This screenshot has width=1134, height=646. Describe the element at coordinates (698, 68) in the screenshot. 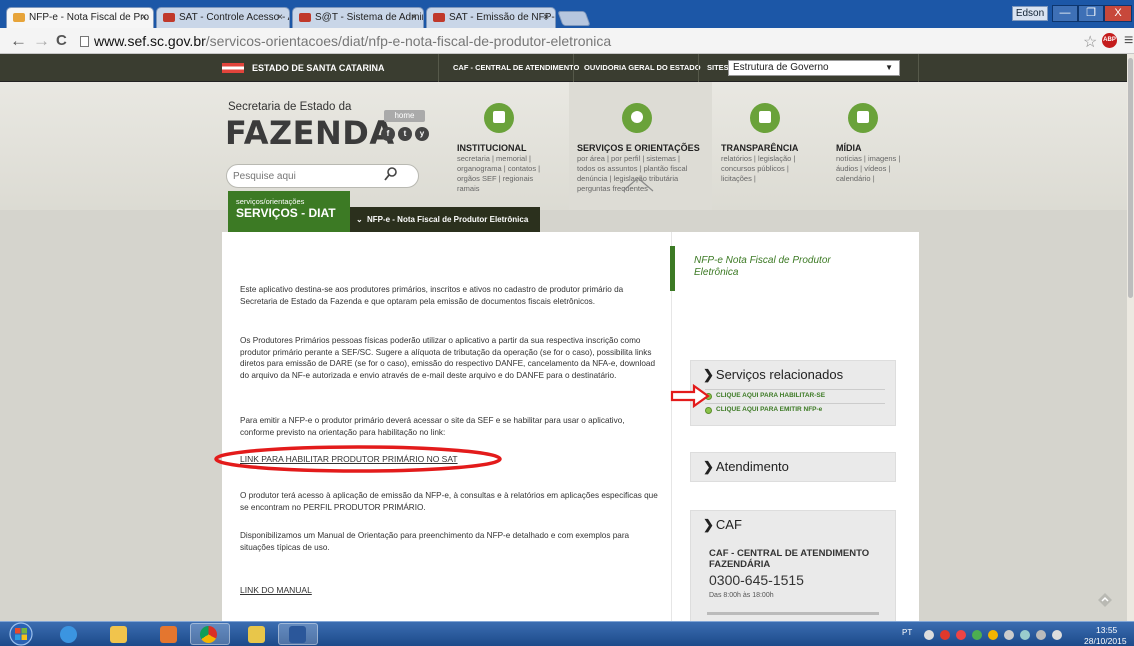

I see `divider` at that location.